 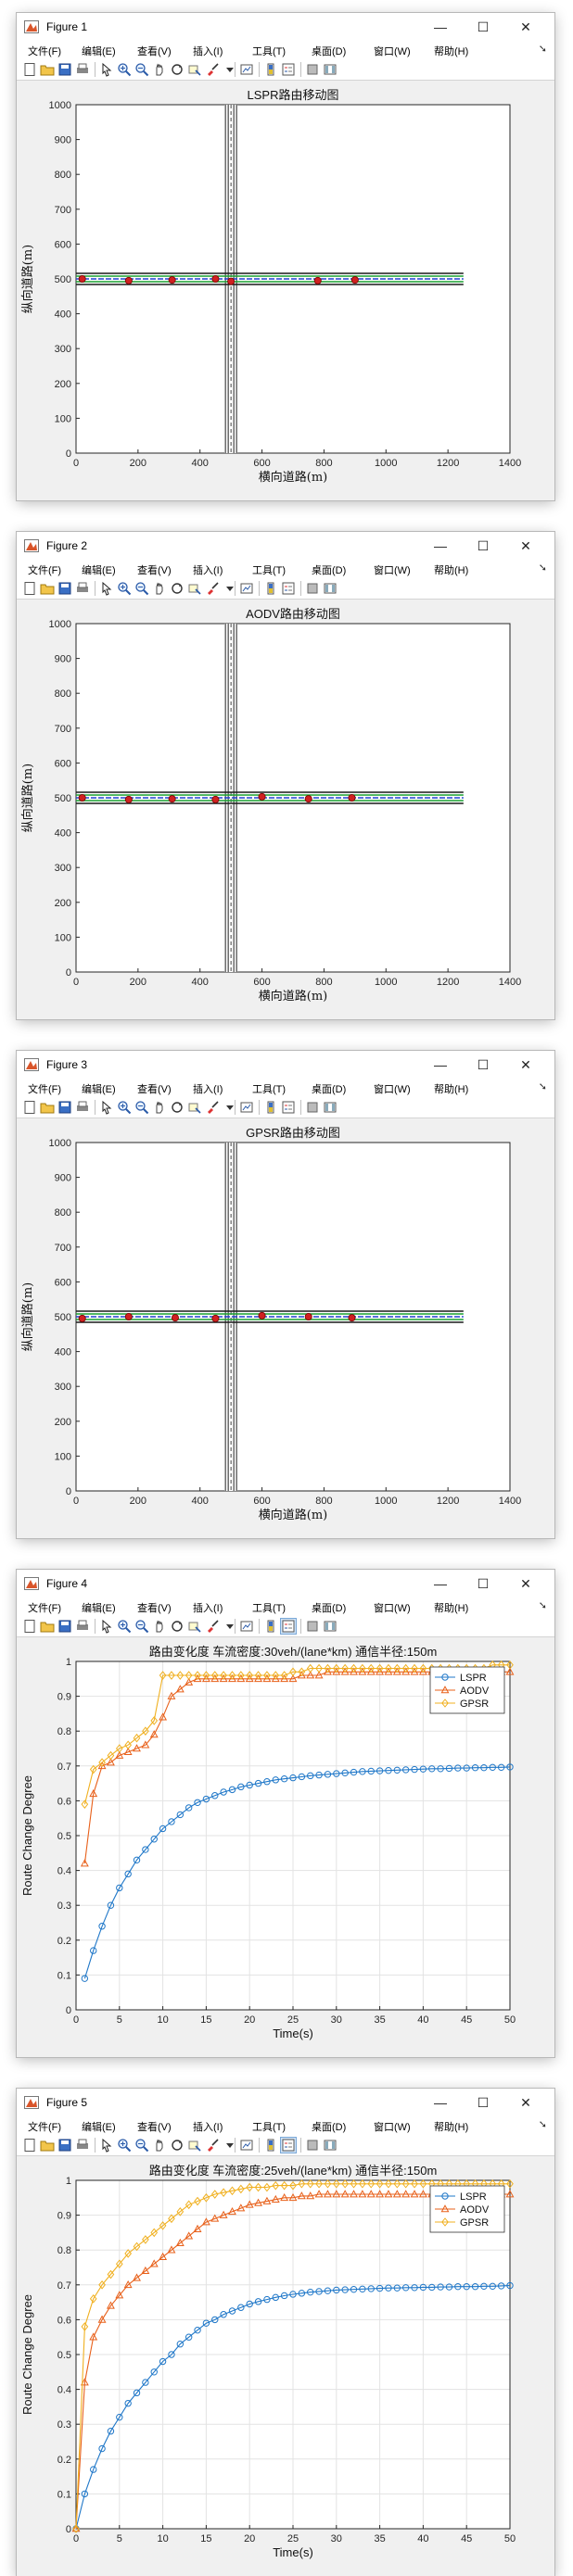 What do you see at coordinates (285, 1583) in the screenshot?
I see `title-bar: Figure 4 — ☐ ✕` at bounding box center [285, 1583].